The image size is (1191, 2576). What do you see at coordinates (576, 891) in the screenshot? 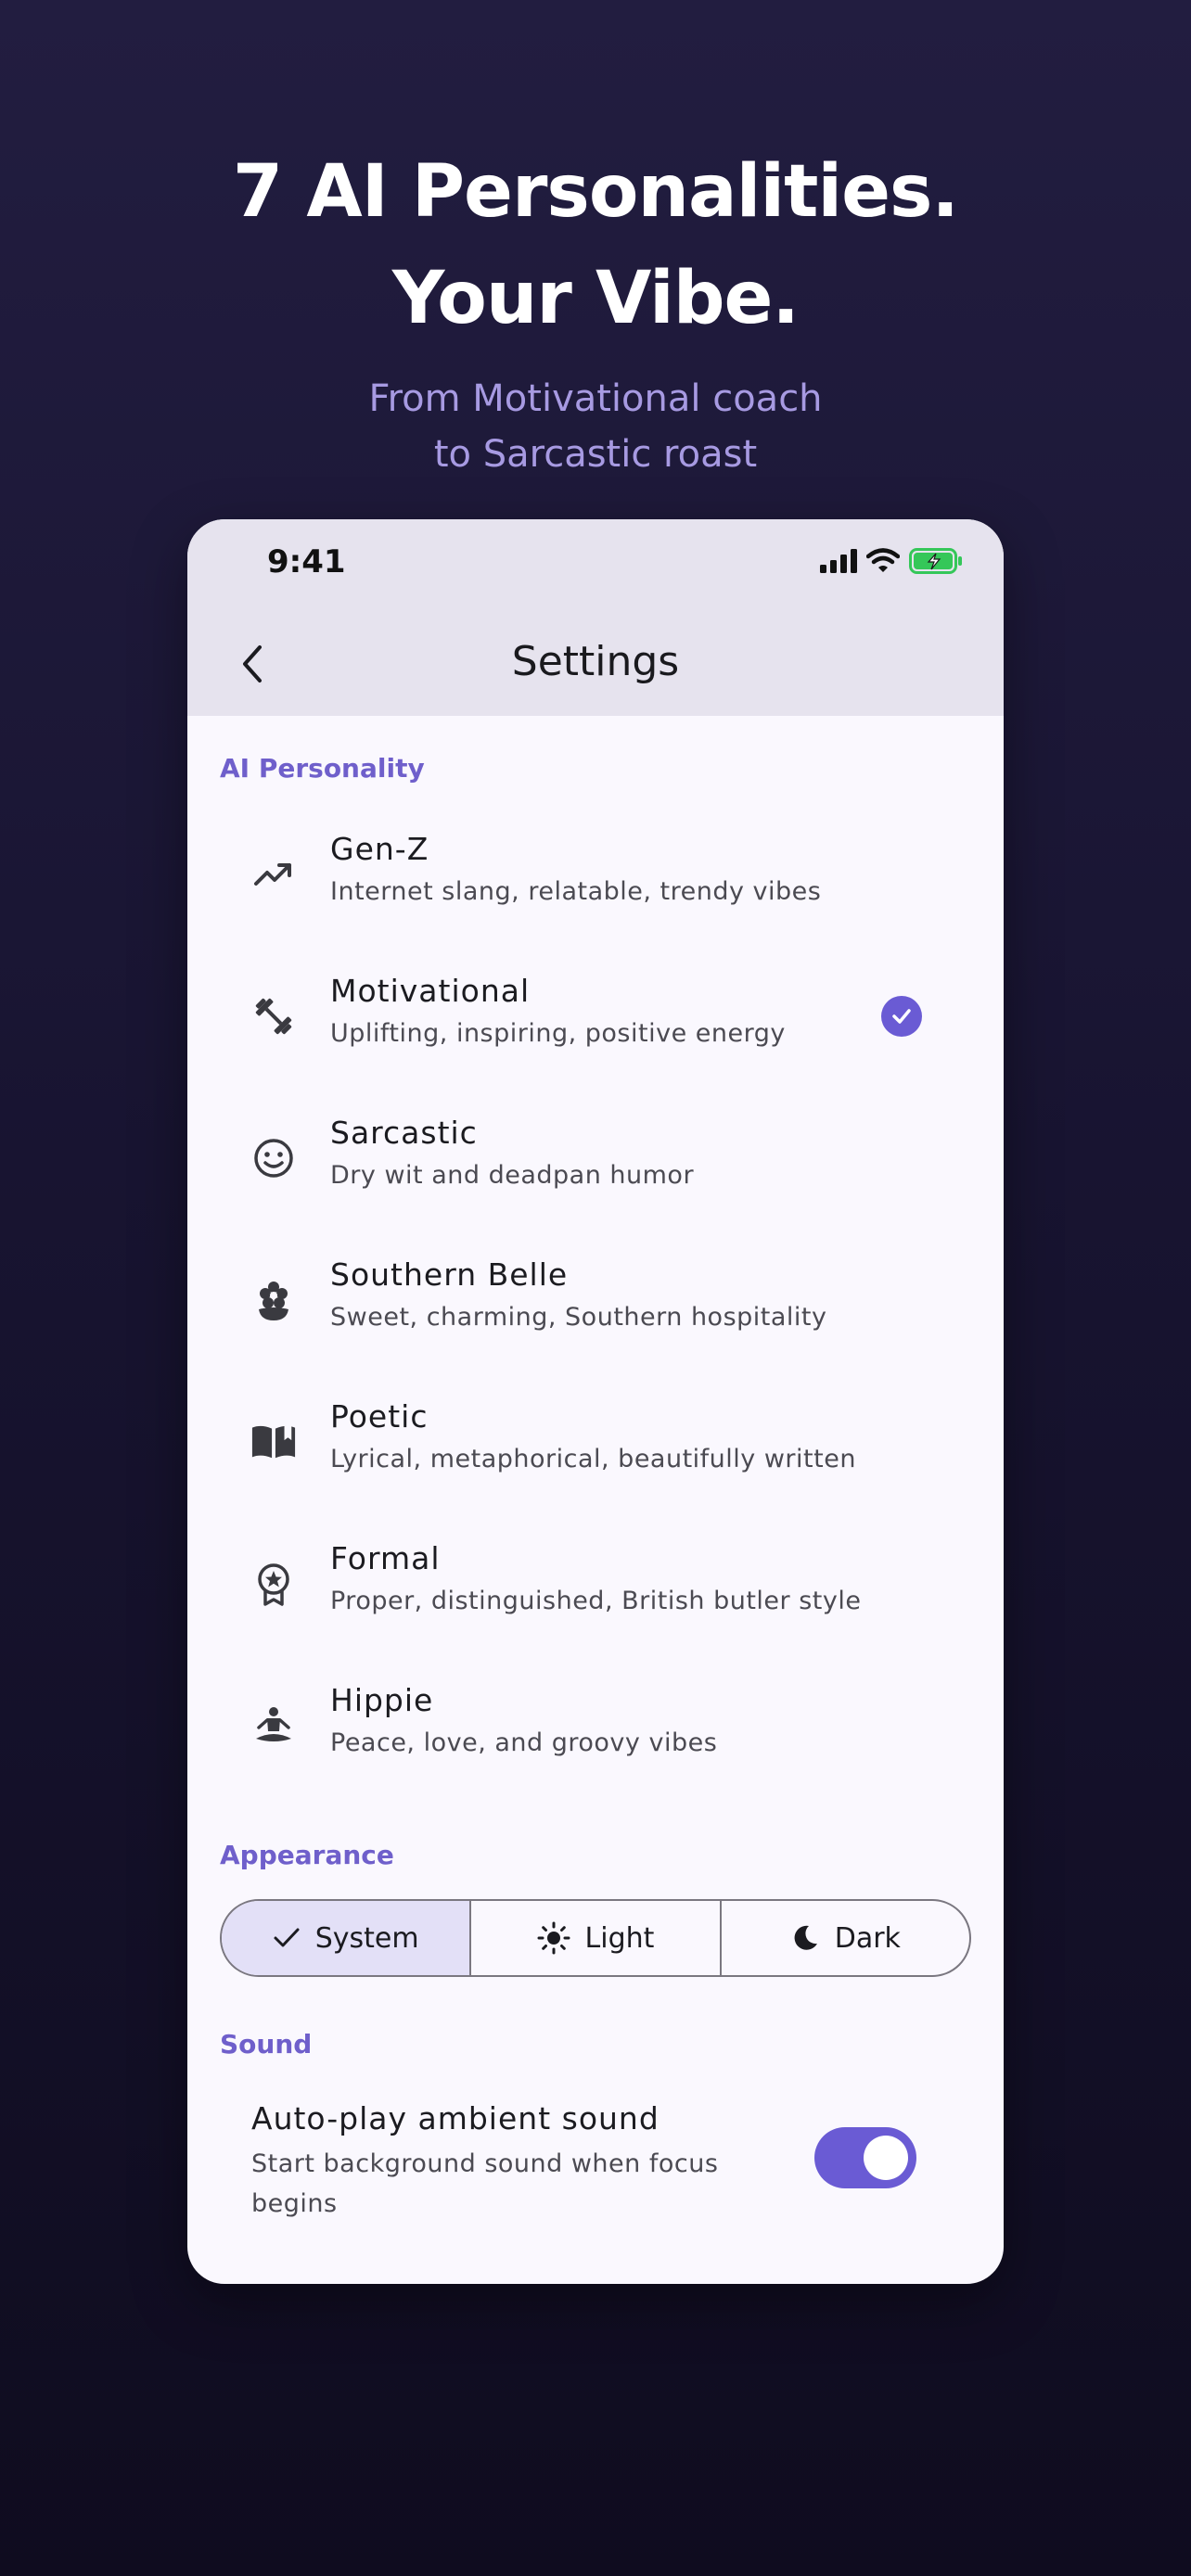
I see `personality-desc: Internet slang, relatable, trendy vibes` at bounding box center [576, 891].